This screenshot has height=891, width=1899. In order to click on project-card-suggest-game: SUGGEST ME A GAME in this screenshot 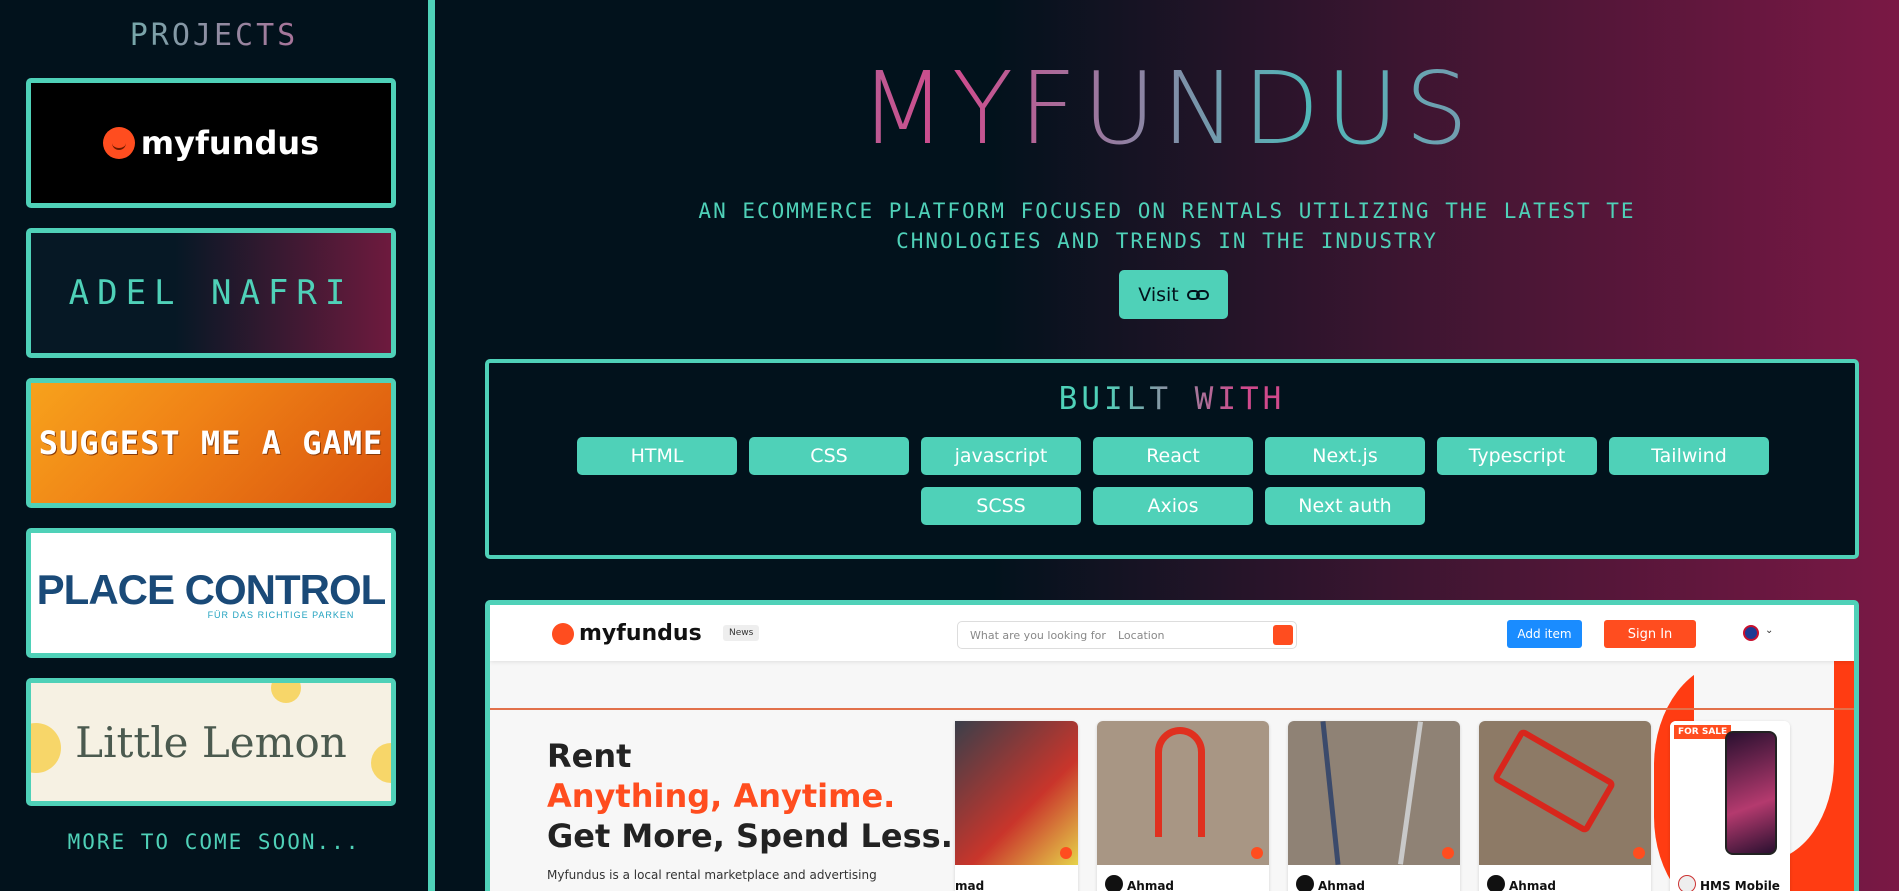, I will do `click(211, 443)`.